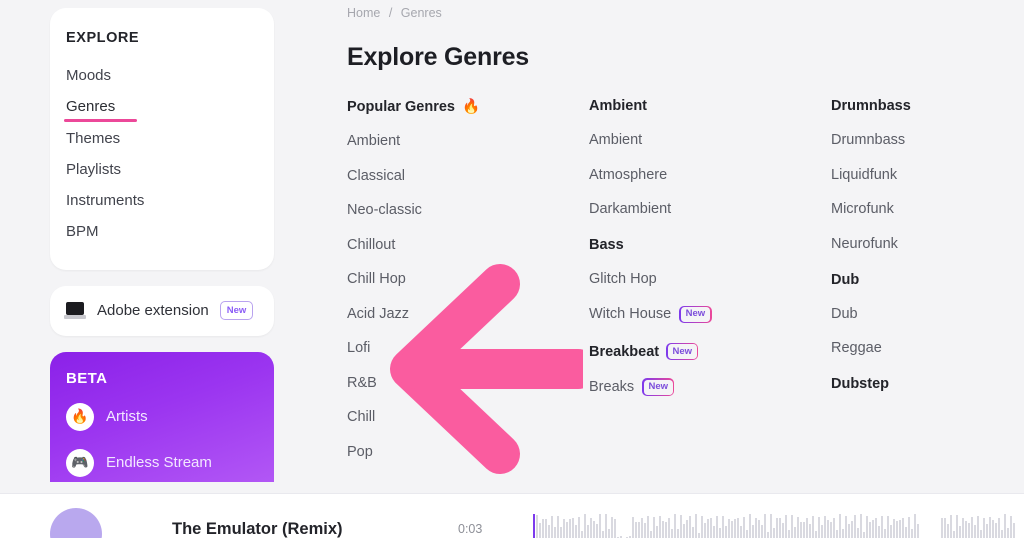 Image resolution: width=1024 pixels, height=538 pixels. Describe the element at coordinates (363, 13) in the screenshot. I see `breadcrumb-home: Home` at that location.